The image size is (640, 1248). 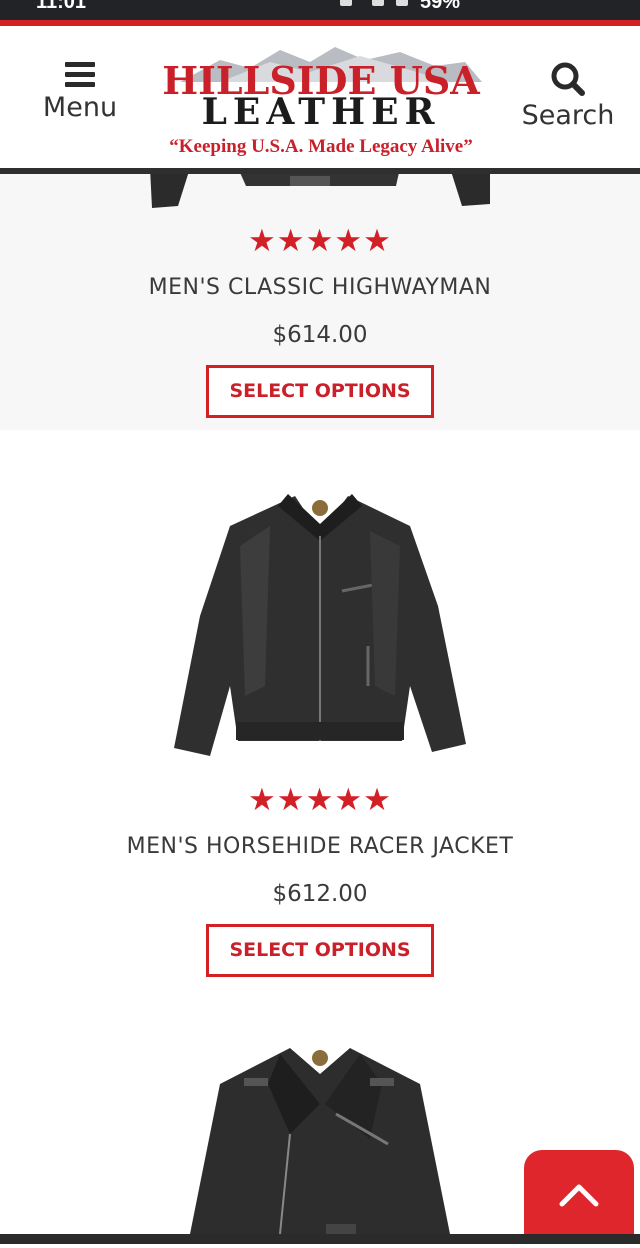 I want to click on search-icon, so click(x=568, y=79).